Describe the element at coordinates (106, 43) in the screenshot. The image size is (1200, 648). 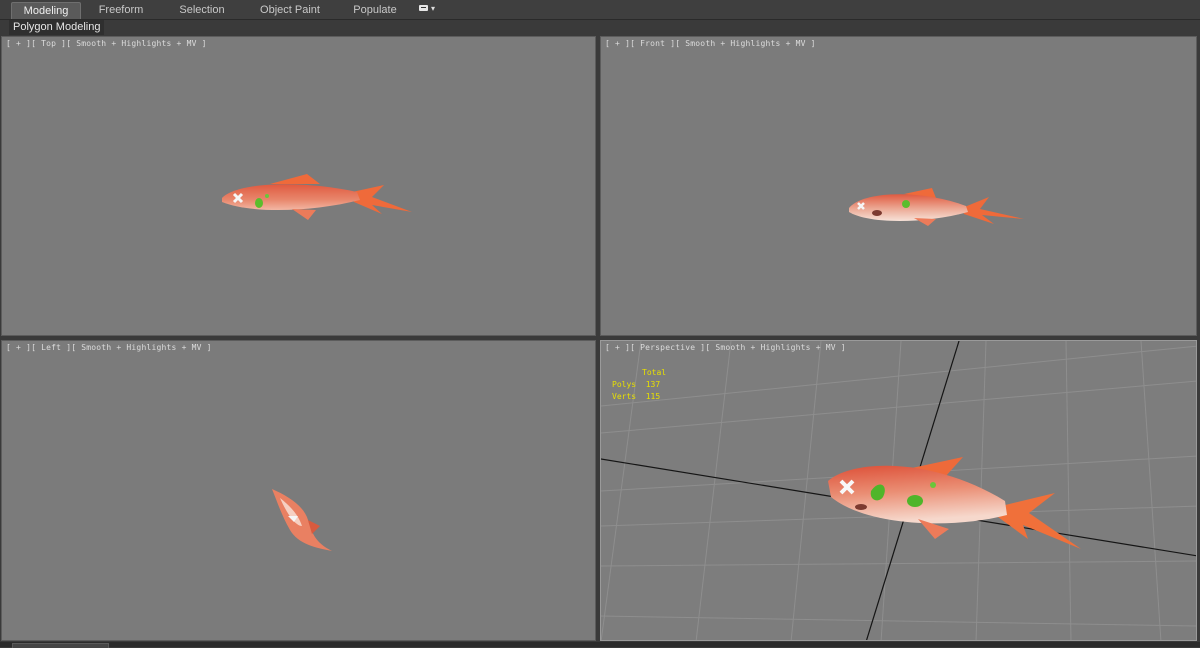
I see `viewport-label-top: [ + ][ Top ][ Smooth + Highlights + MV ]` at that location.